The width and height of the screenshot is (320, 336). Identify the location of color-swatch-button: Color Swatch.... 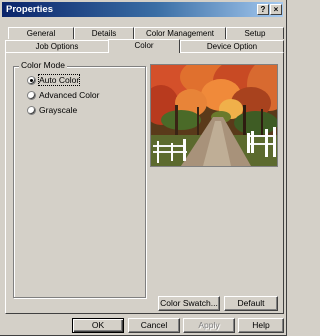
(189, 303).